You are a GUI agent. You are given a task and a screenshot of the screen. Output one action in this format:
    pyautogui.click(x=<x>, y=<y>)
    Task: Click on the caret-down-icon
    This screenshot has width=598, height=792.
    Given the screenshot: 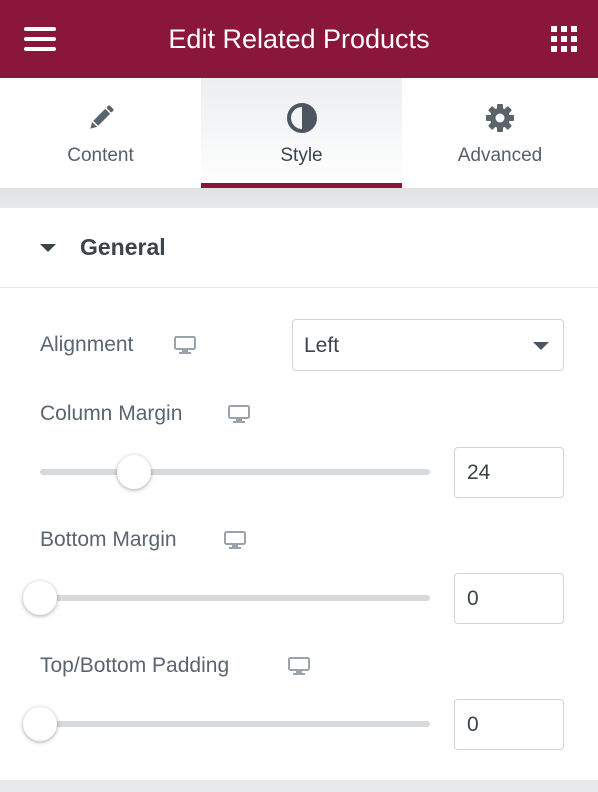 What is the action you would take?
    pyautogui.click(x=48, y=248)
    